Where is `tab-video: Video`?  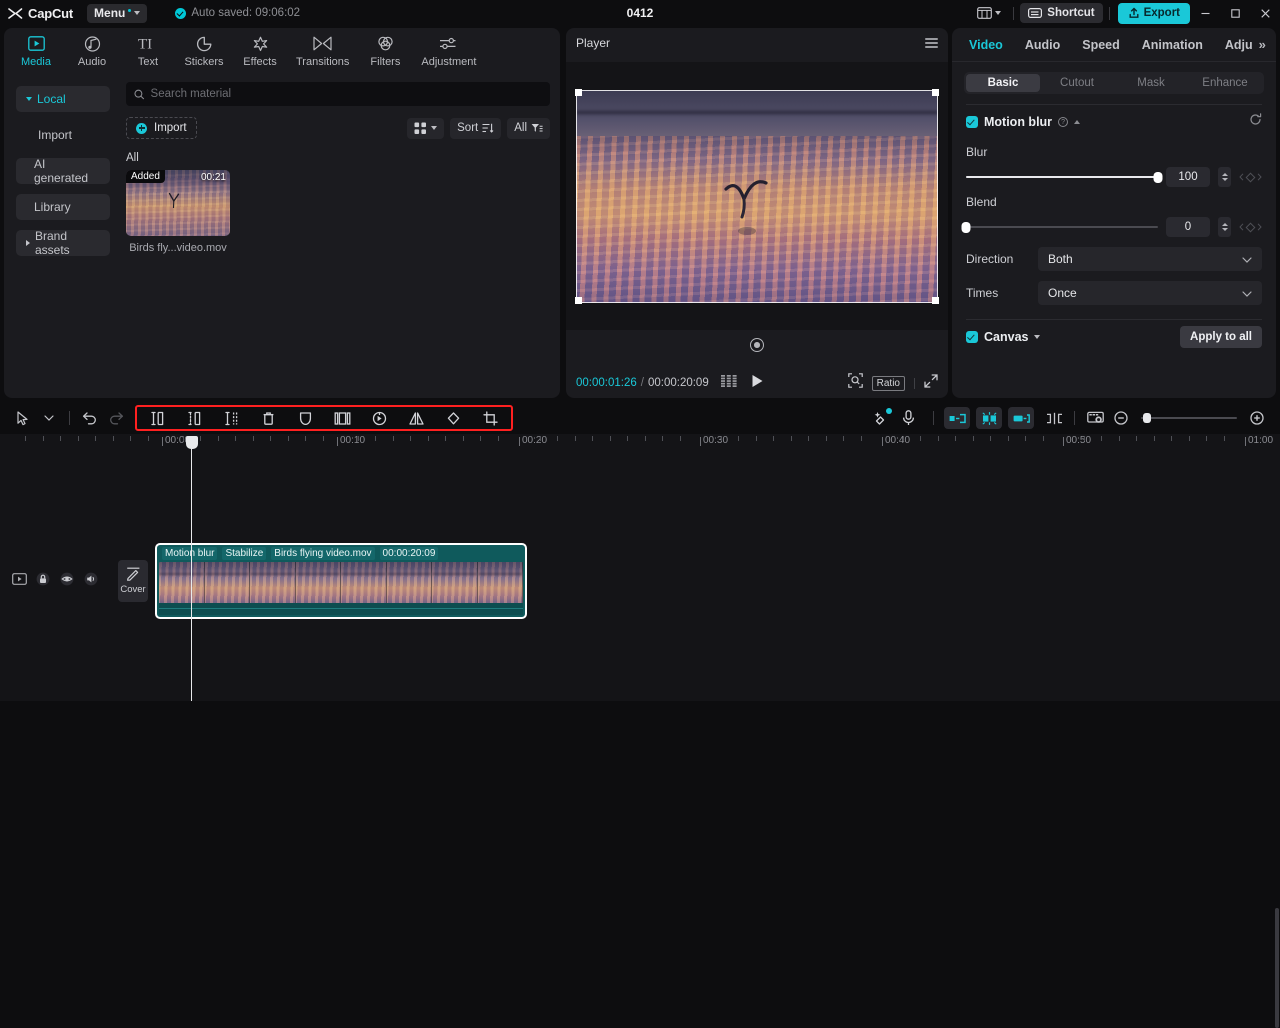
tab-video: Video is located at coordinates (986, 45).